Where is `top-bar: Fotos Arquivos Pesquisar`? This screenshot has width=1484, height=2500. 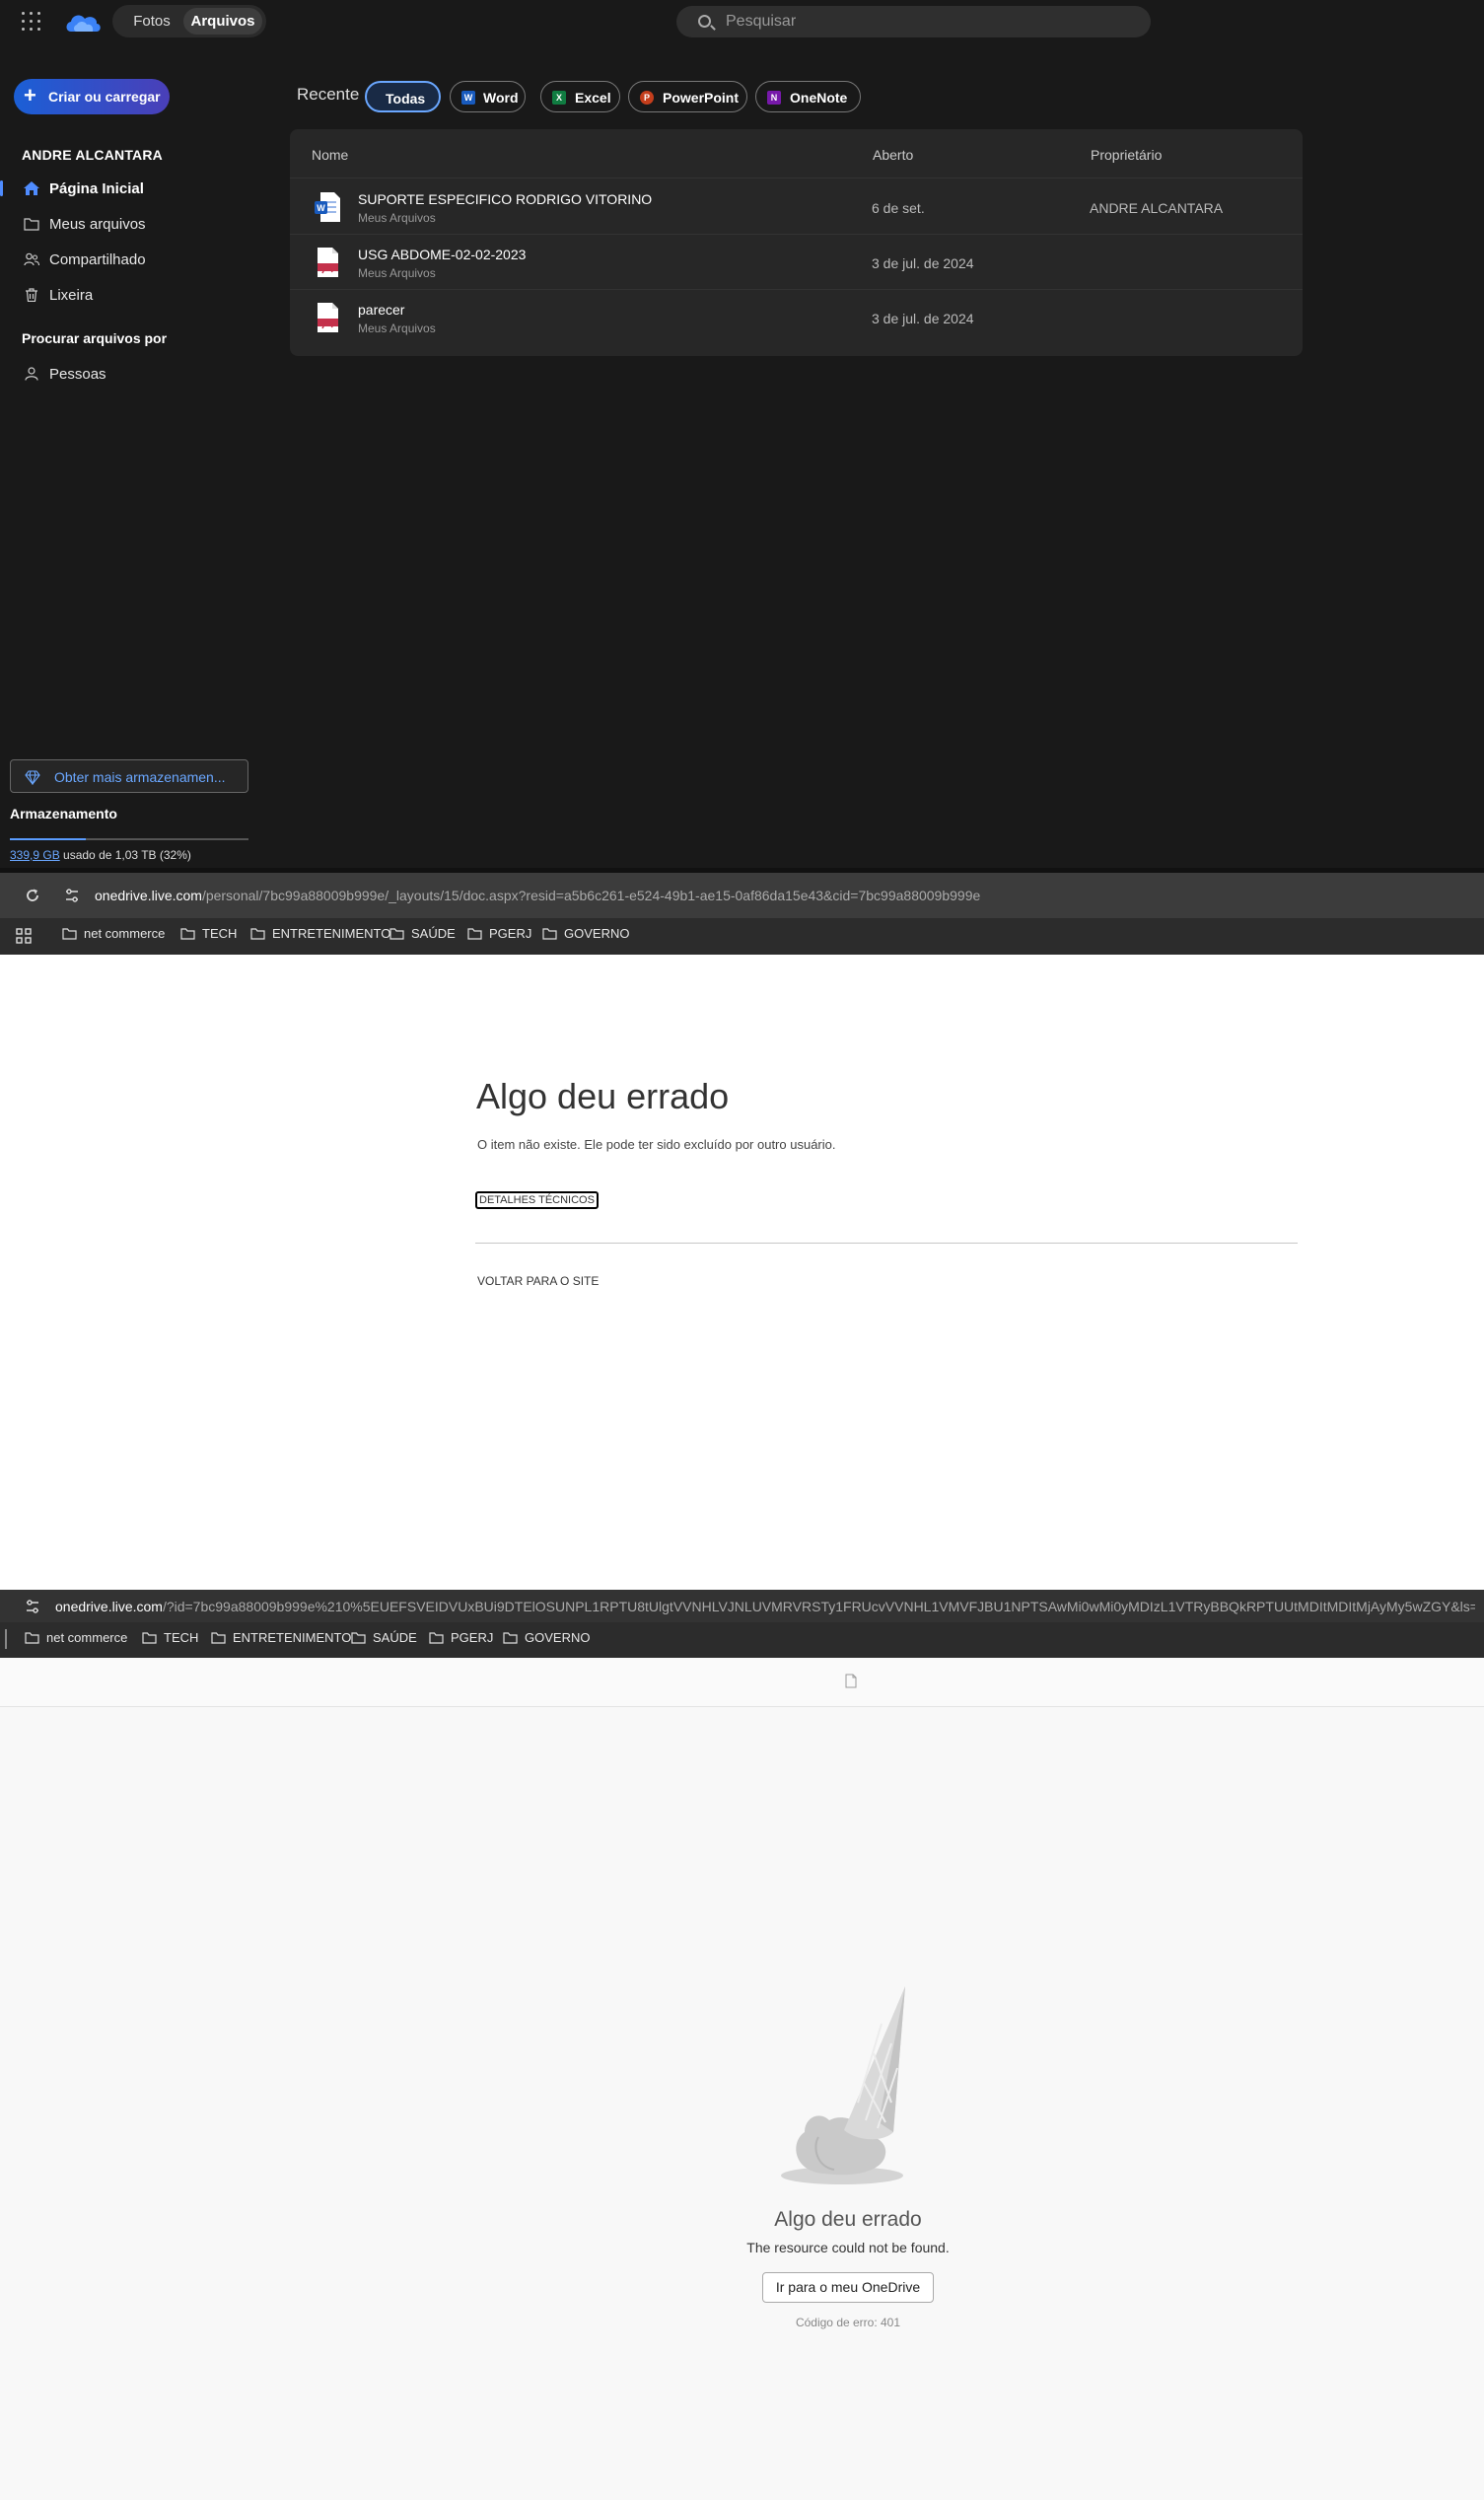
top-bar: Fotos Arquivos Pesquisar is located at coordinates (742, 23).